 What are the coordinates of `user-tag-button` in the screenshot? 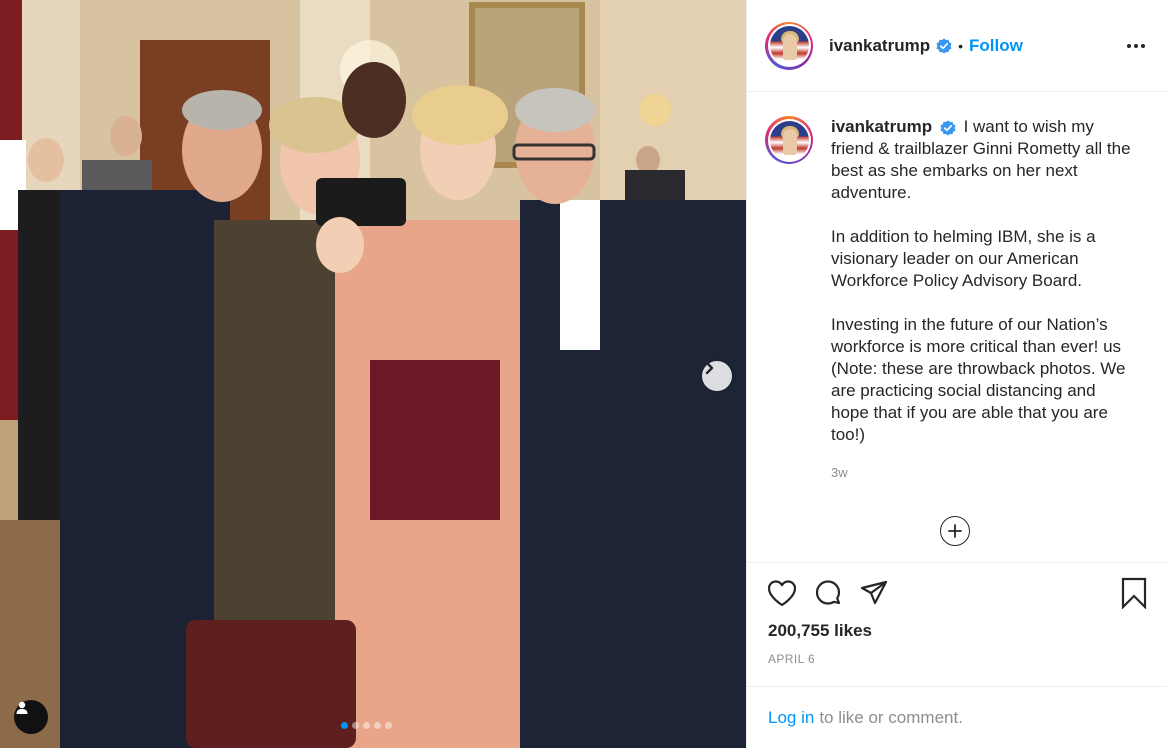 It's located at (31, 717).